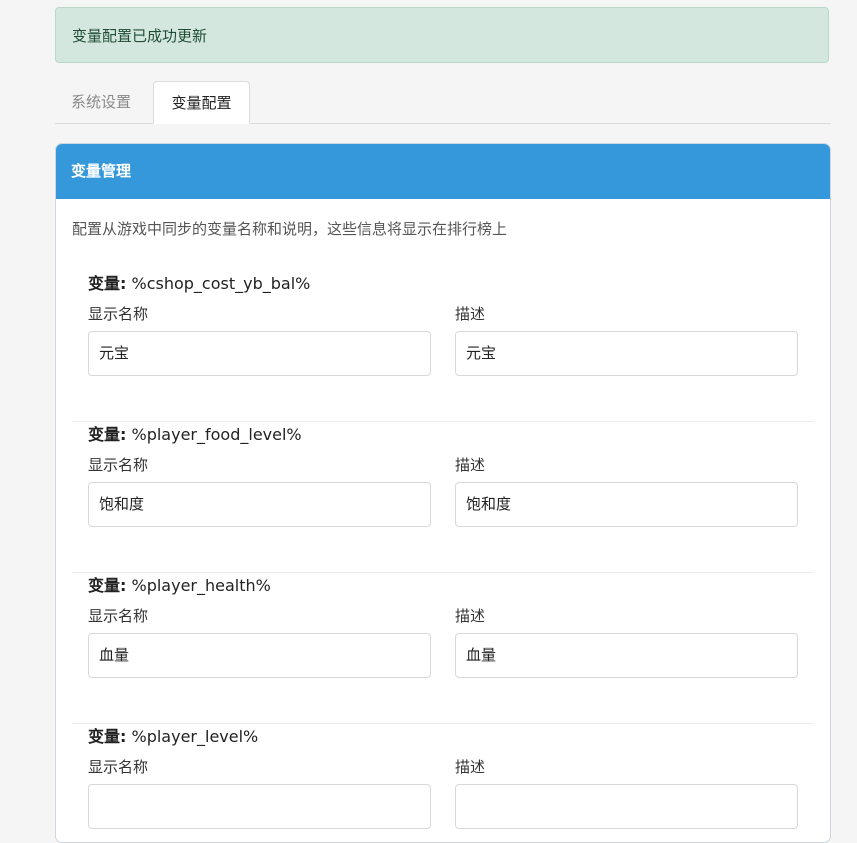 The image size is (857, 843). Describe the element at coordinates (221, 283) in the screenshot. I see `variable-name: %cshop_cost_yb_bal%` at that location.